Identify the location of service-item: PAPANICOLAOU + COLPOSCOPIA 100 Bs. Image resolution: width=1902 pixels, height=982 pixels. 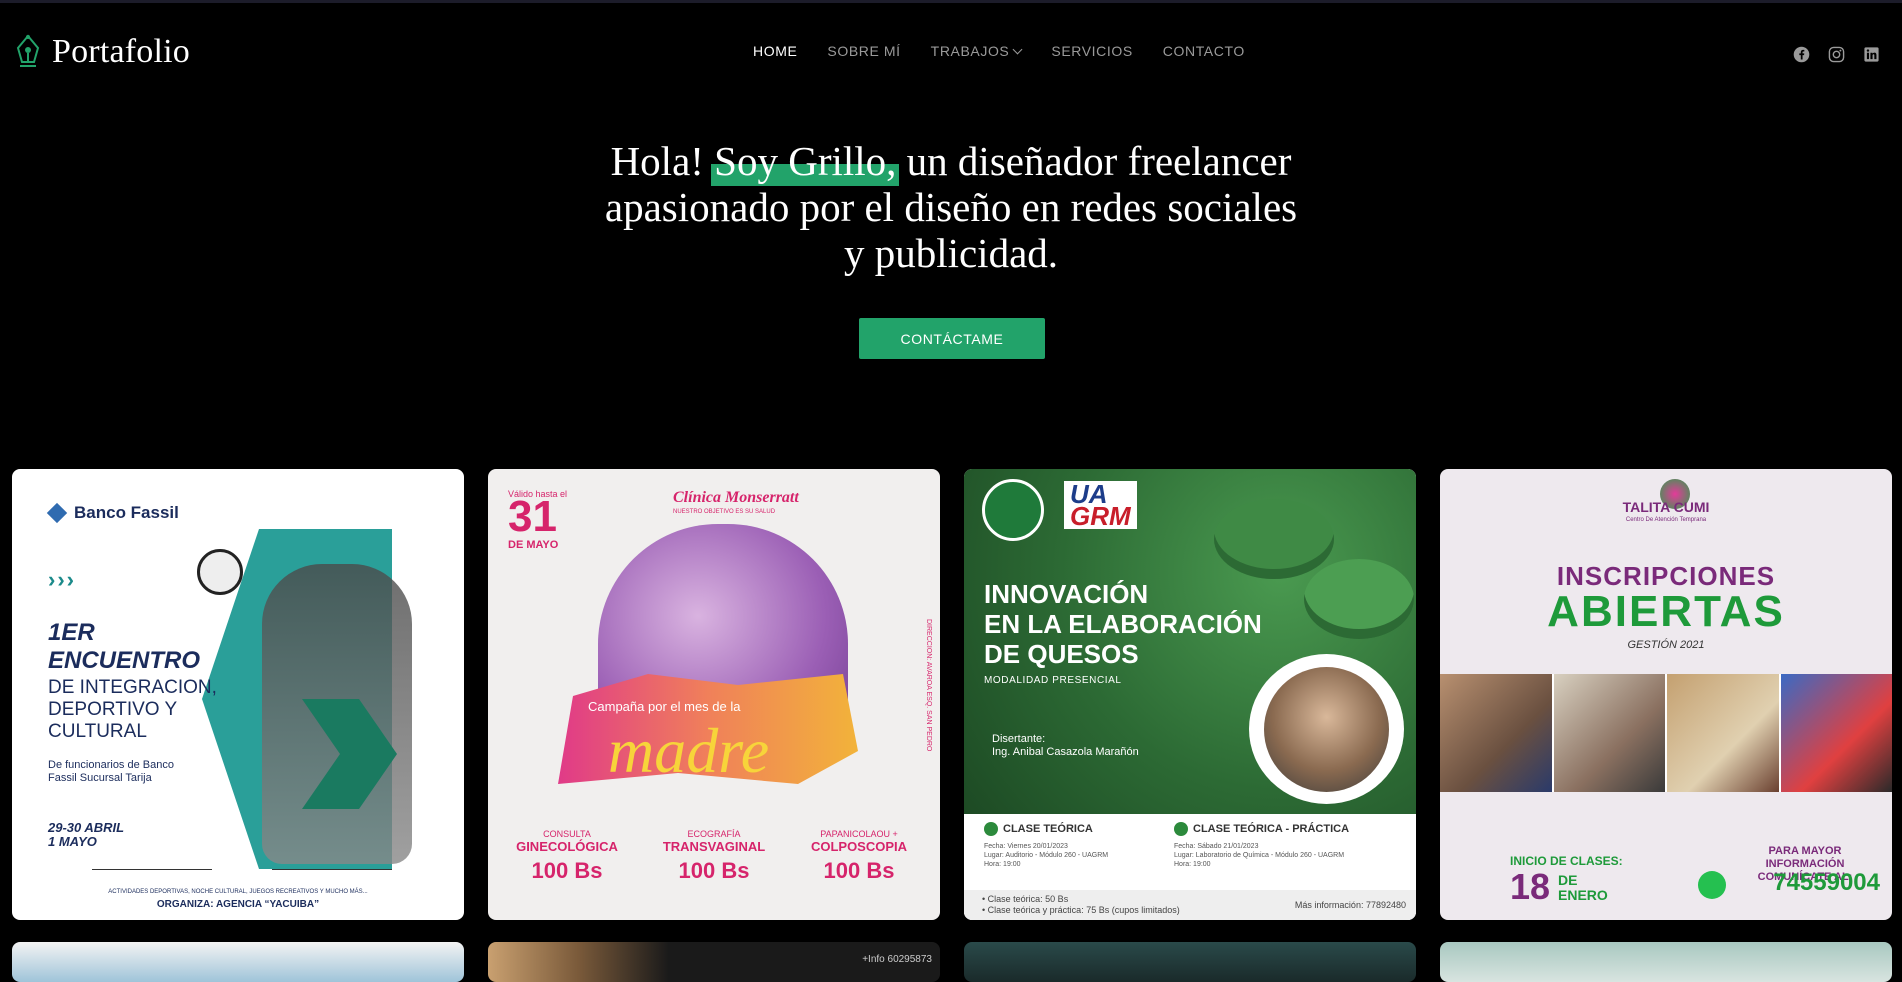
(859, 856).